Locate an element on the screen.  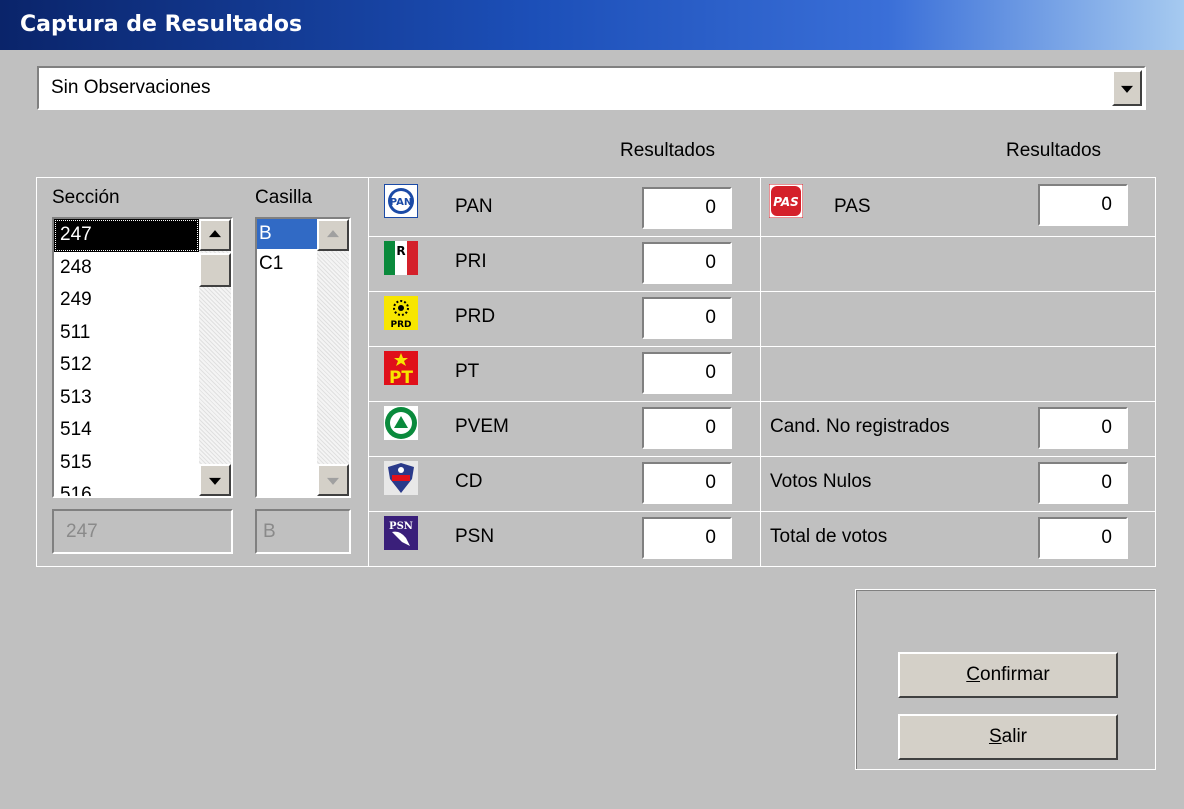
svg-text: PRD is located at coordinates (401, 325).